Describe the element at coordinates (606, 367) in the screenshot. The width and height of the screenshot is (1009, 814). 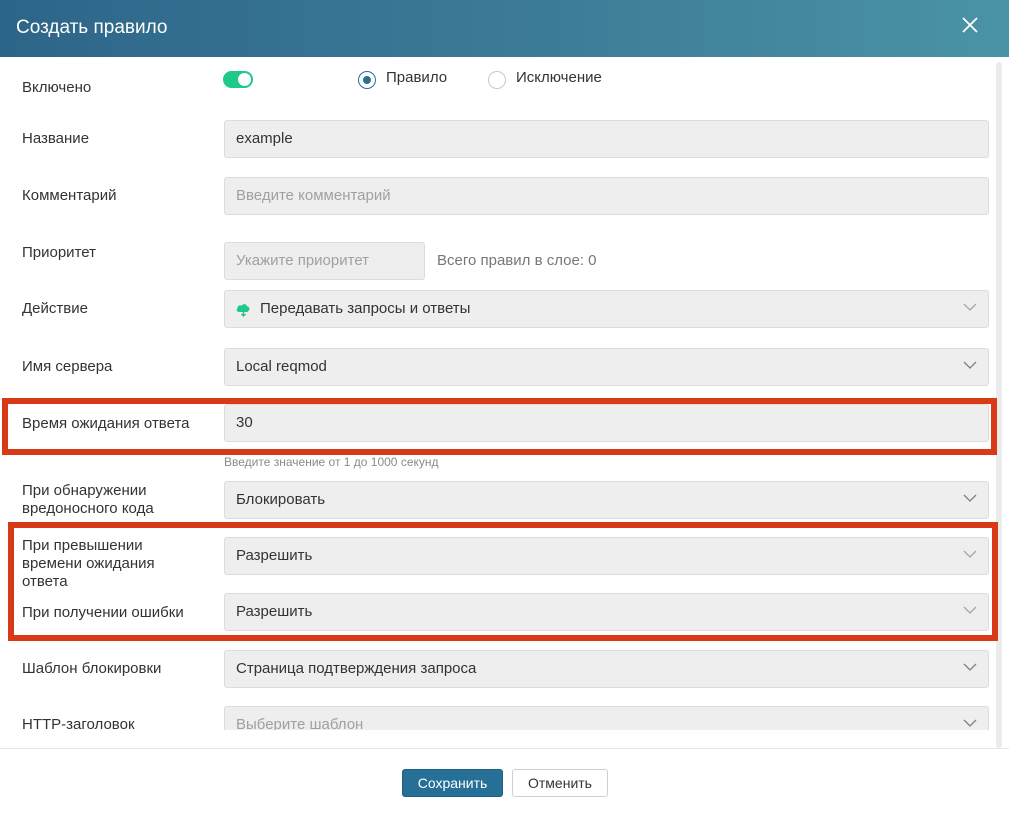
I see `server-select: Local reqmod` at that location.